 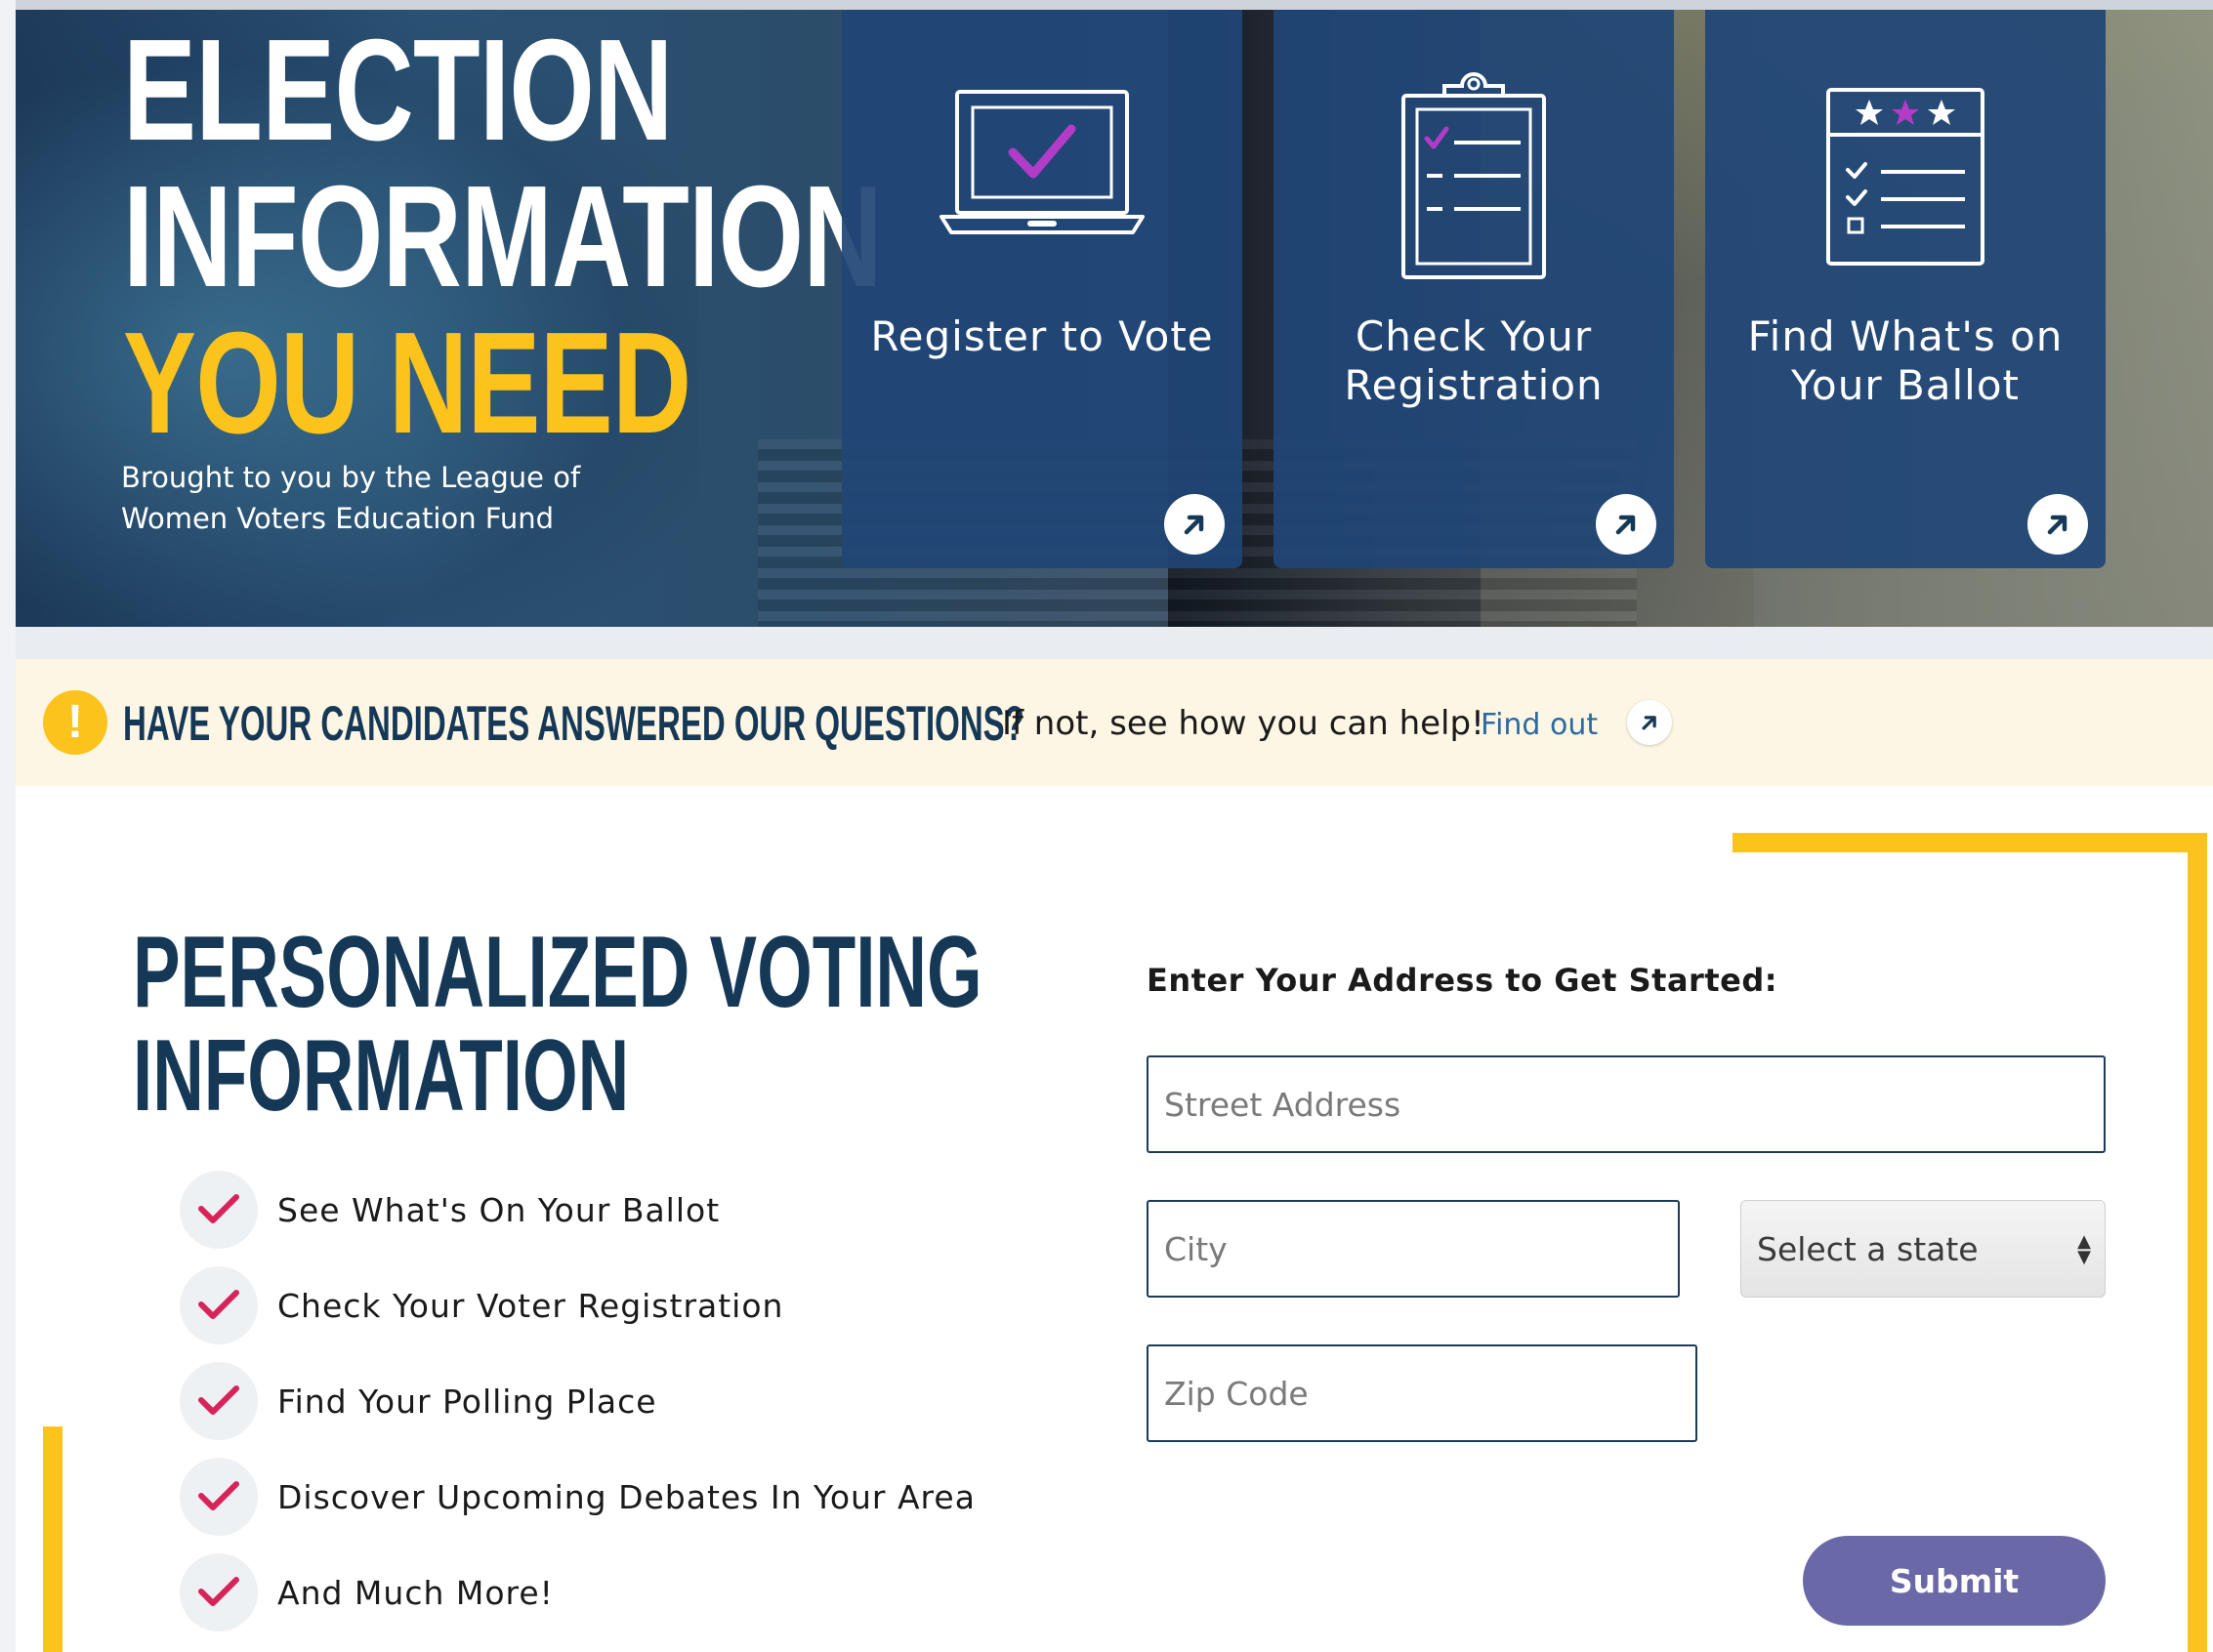 I want to click on benefit-text: Check Your Voter Registration, so click(x=530, y=1305).